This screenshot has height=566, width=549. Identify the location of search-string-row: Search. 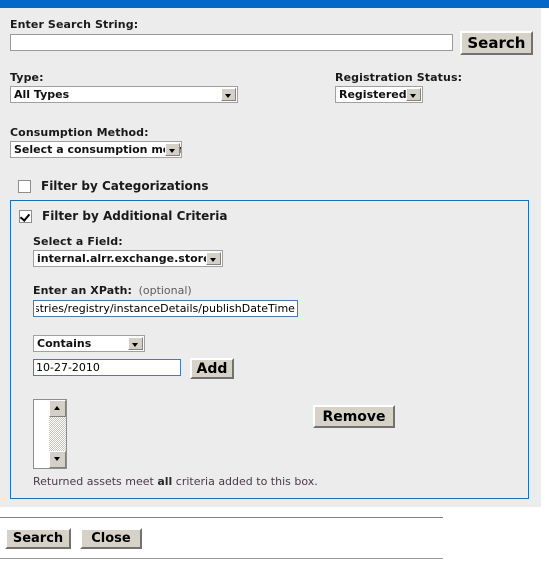
(271, 43).